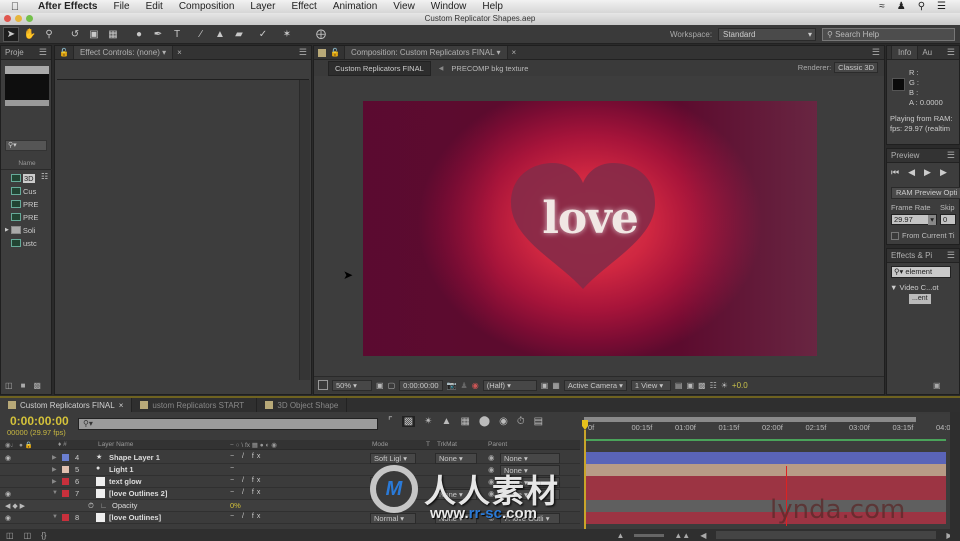  I want to click on play-icon: ▶, so click(927, 172).